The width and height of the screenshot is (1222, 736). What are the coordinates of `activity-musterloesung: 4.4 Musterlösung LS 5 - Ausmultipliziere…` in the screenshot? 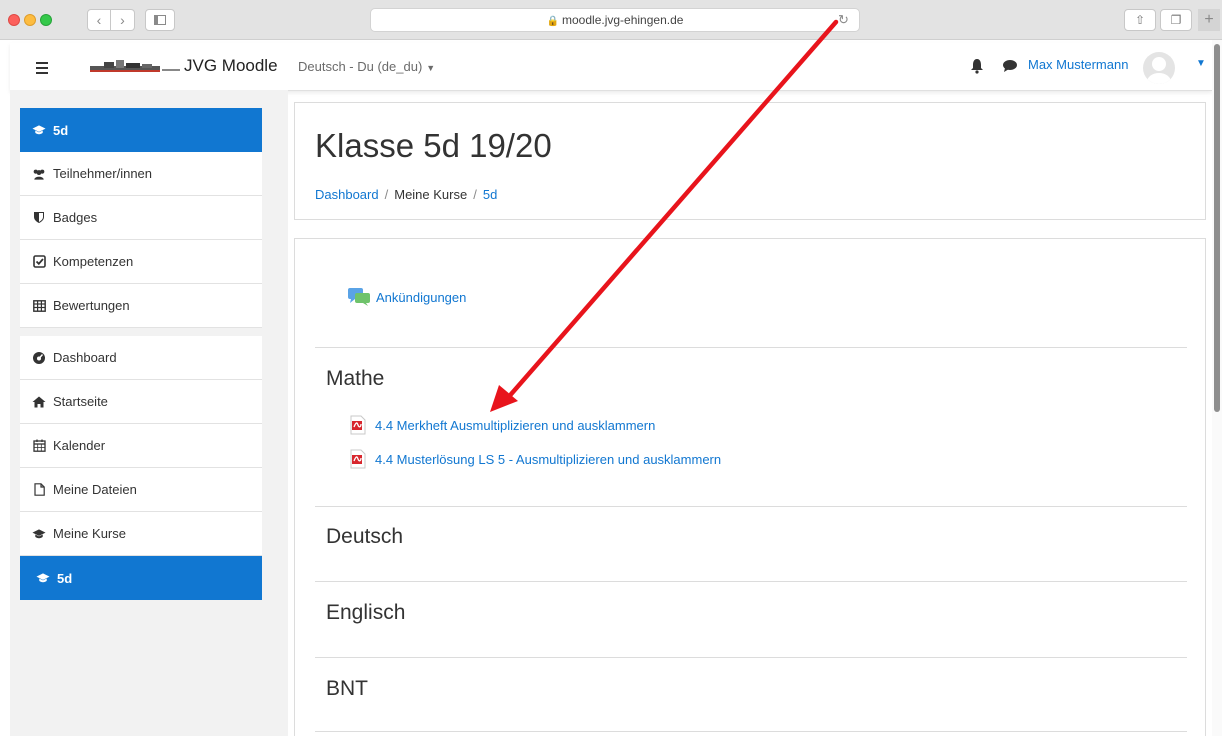 It's located at (535, 459).